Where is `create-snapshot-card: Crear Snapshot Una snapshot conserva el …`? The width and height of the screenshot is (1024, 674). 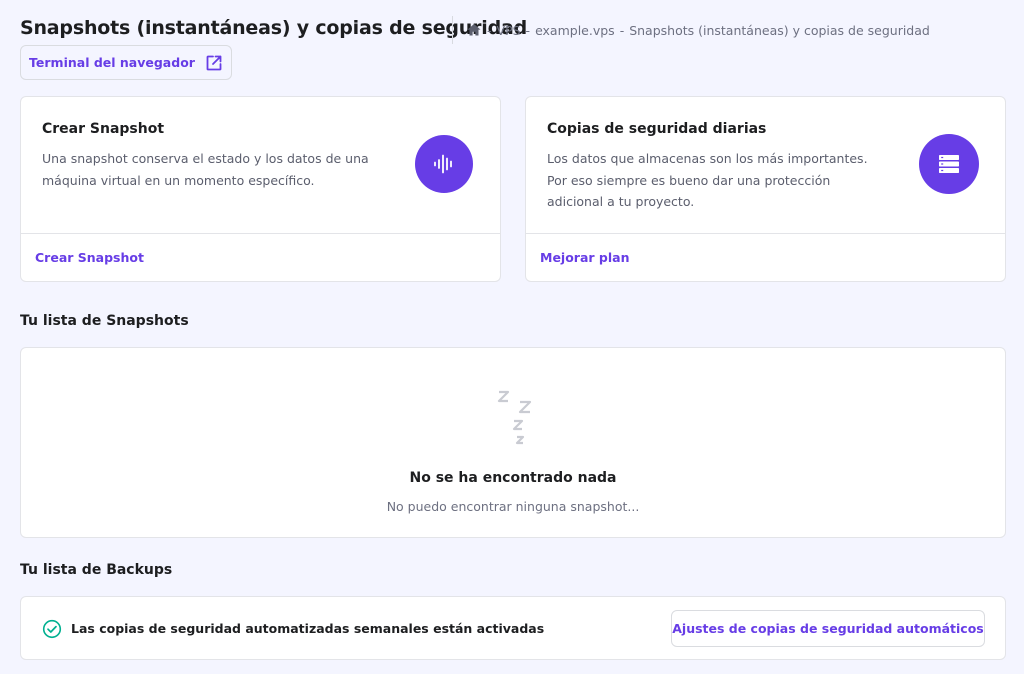
create-snapshot-card: Crear Snapshot Una snapshot conserva el … is located at coordinates (260, 189).